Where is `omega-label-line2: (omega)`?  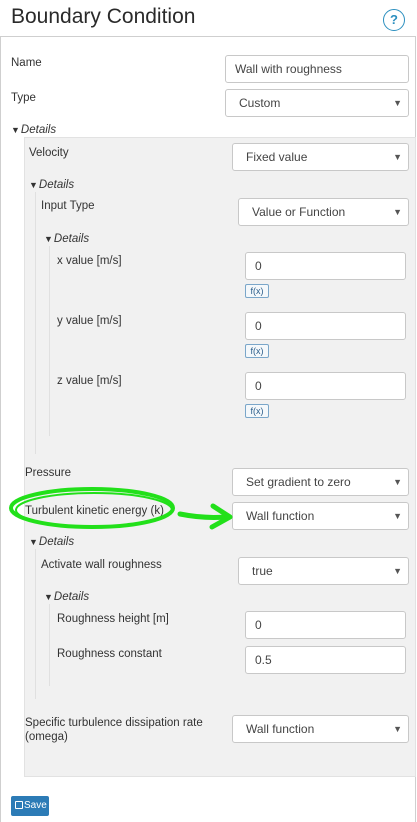 omega-label-line2: (omega) is located at coordinates (46, 737).